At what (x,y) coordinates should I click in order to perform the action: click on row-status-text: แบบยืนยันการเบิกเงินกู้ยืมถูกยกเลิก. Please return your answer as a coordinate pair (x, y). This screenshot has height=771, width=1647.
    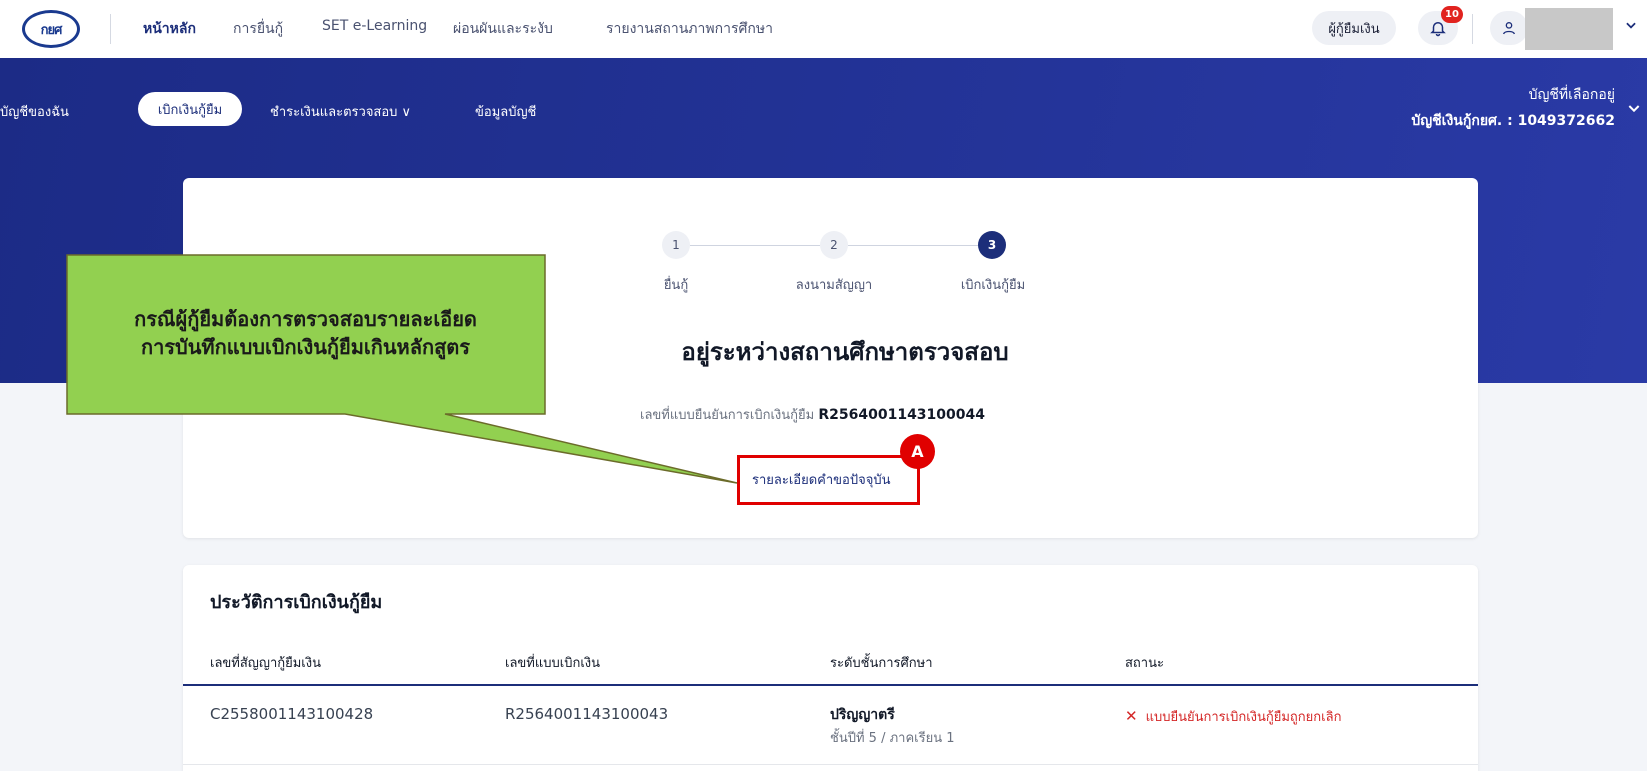
    Looking at the image, I should click on (1243, 717).